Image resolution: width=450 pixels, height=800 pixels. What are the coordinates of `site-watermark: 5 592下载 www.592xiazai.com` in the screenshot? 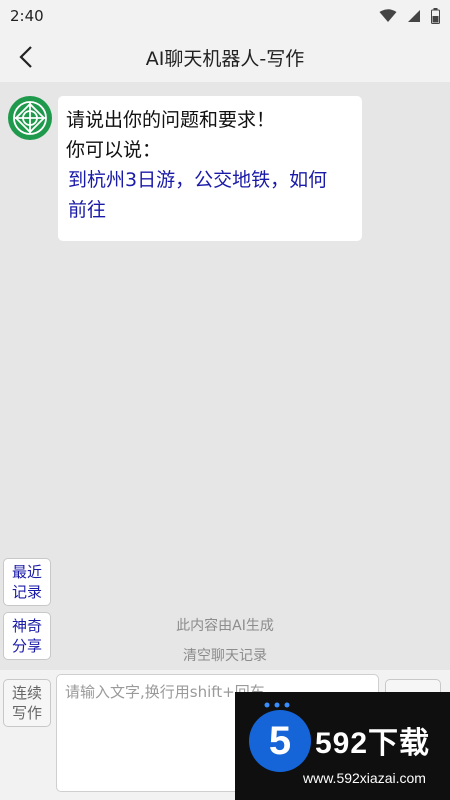 It's located at (342, 746).